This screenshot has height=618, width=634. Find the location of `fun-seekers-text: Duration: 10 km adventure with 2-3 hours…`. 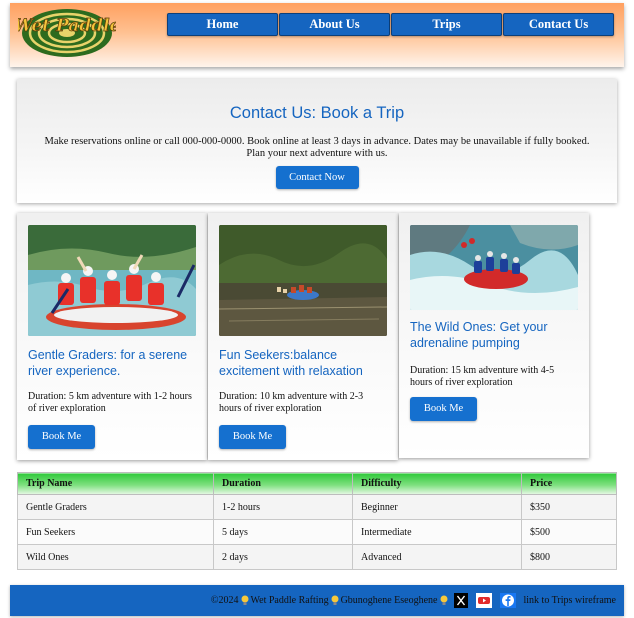

fun-seekers-text: Duration: 10 km adventure with 2-3 hours… is located at coordinates (291, 402).